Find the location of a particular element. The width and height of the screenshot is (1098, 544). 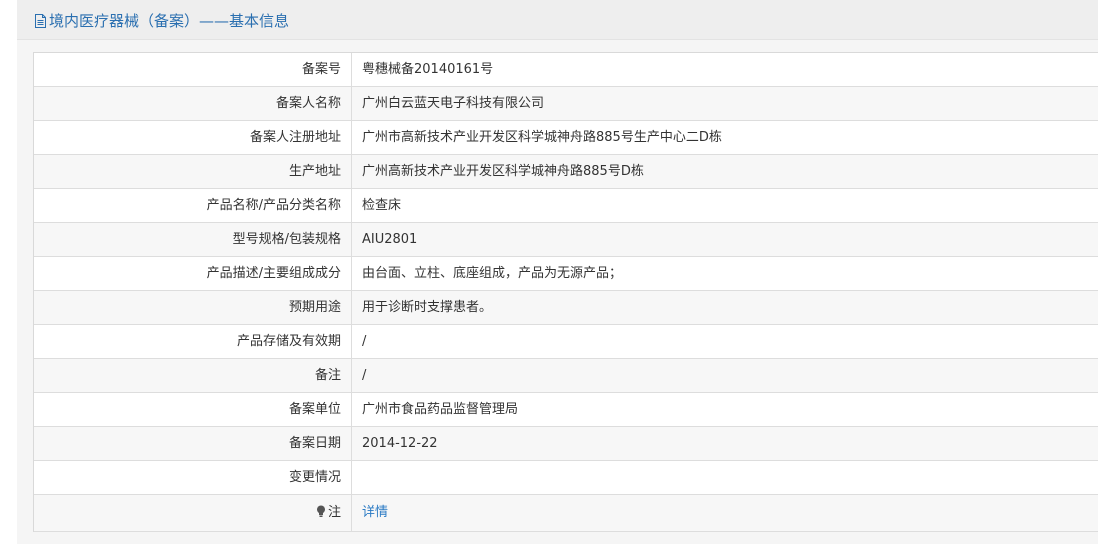

table-row: 备案人注册地址 广州市高新技术产业开发区科学城神舟路885号生产中心二D栋 is located at coordinates (566, 138).